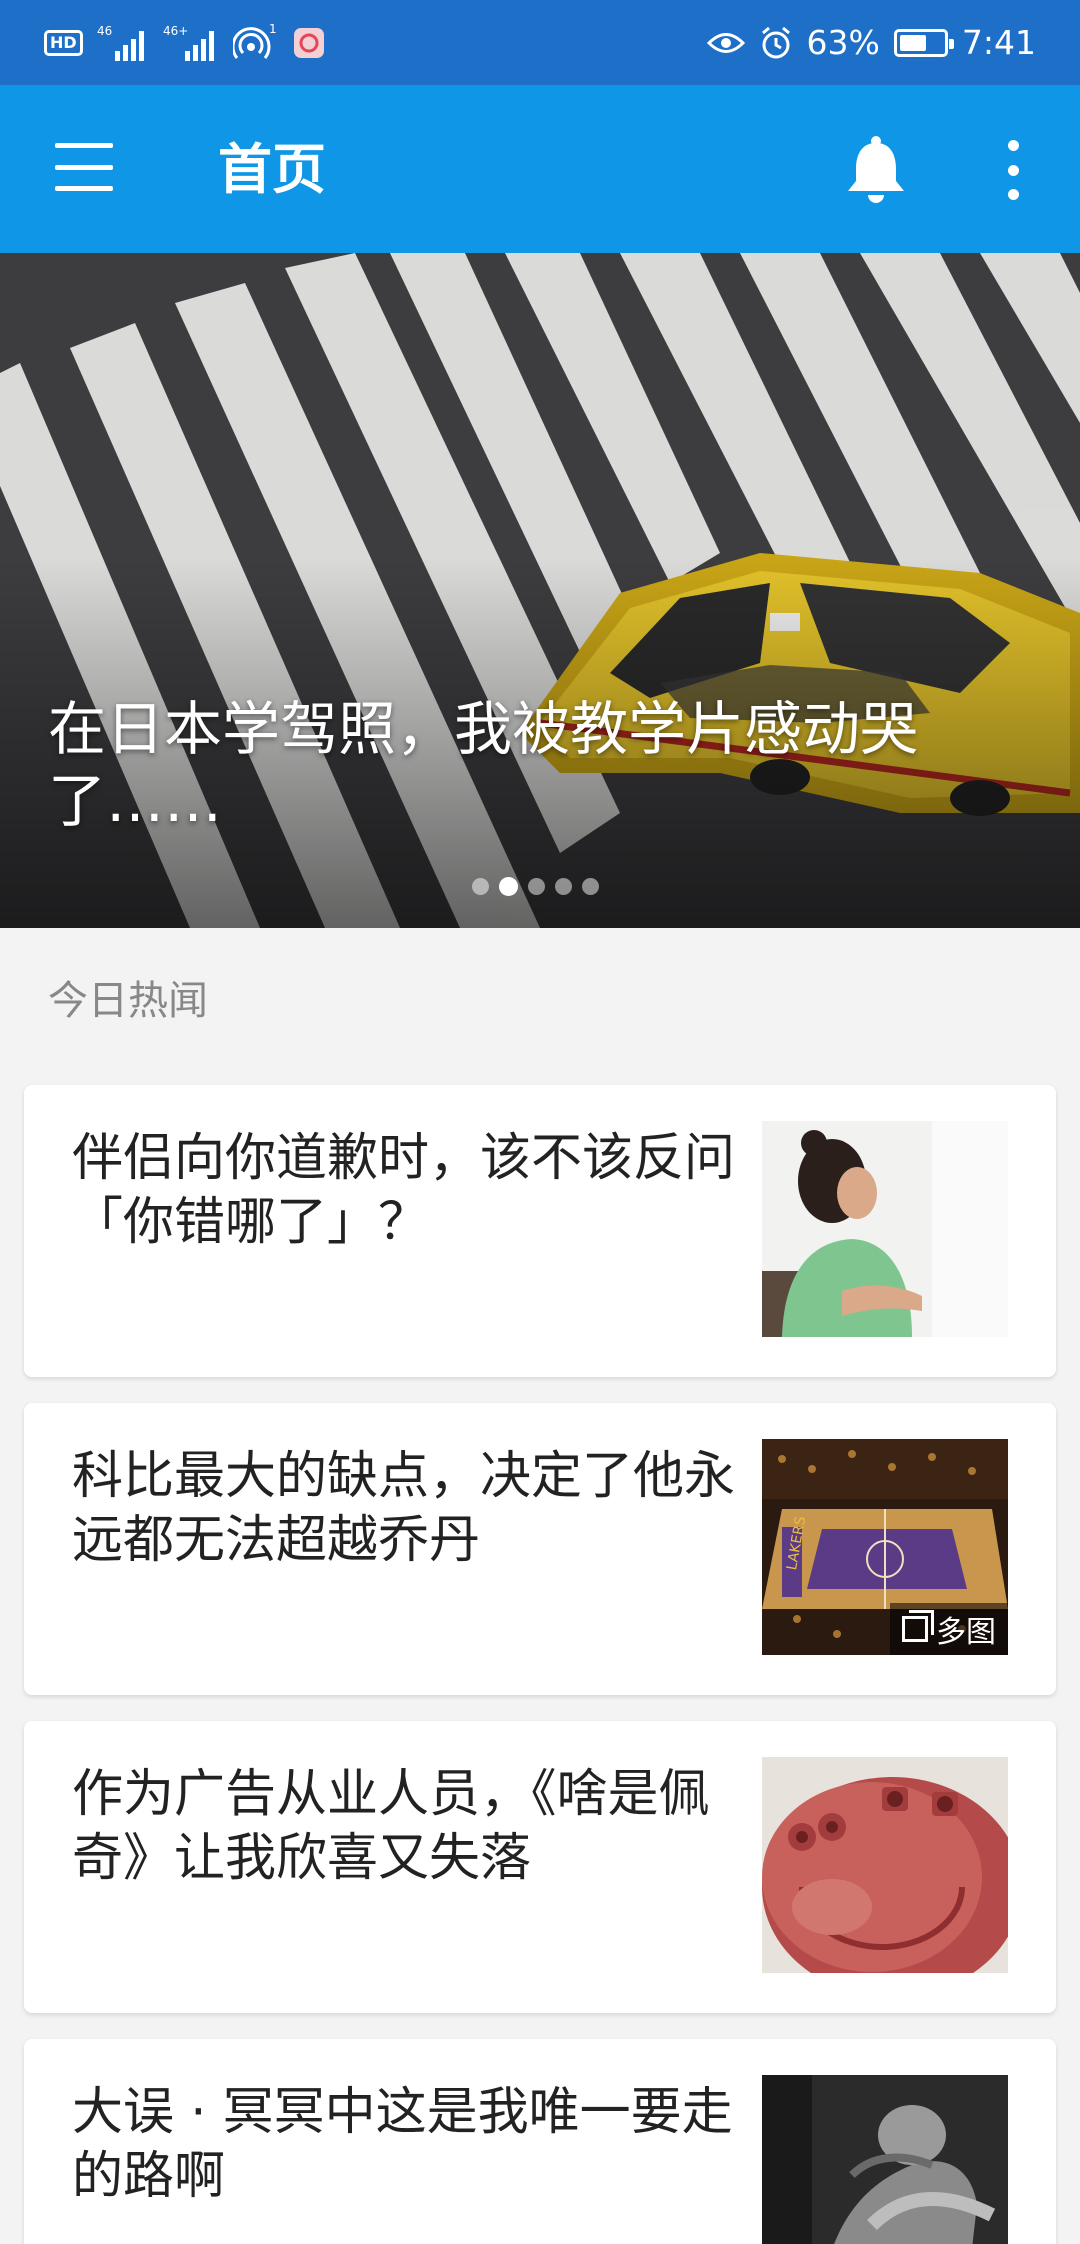 The image size is (1080, 2244). I want to click on signal-1-label: 46, so click(104, 31).